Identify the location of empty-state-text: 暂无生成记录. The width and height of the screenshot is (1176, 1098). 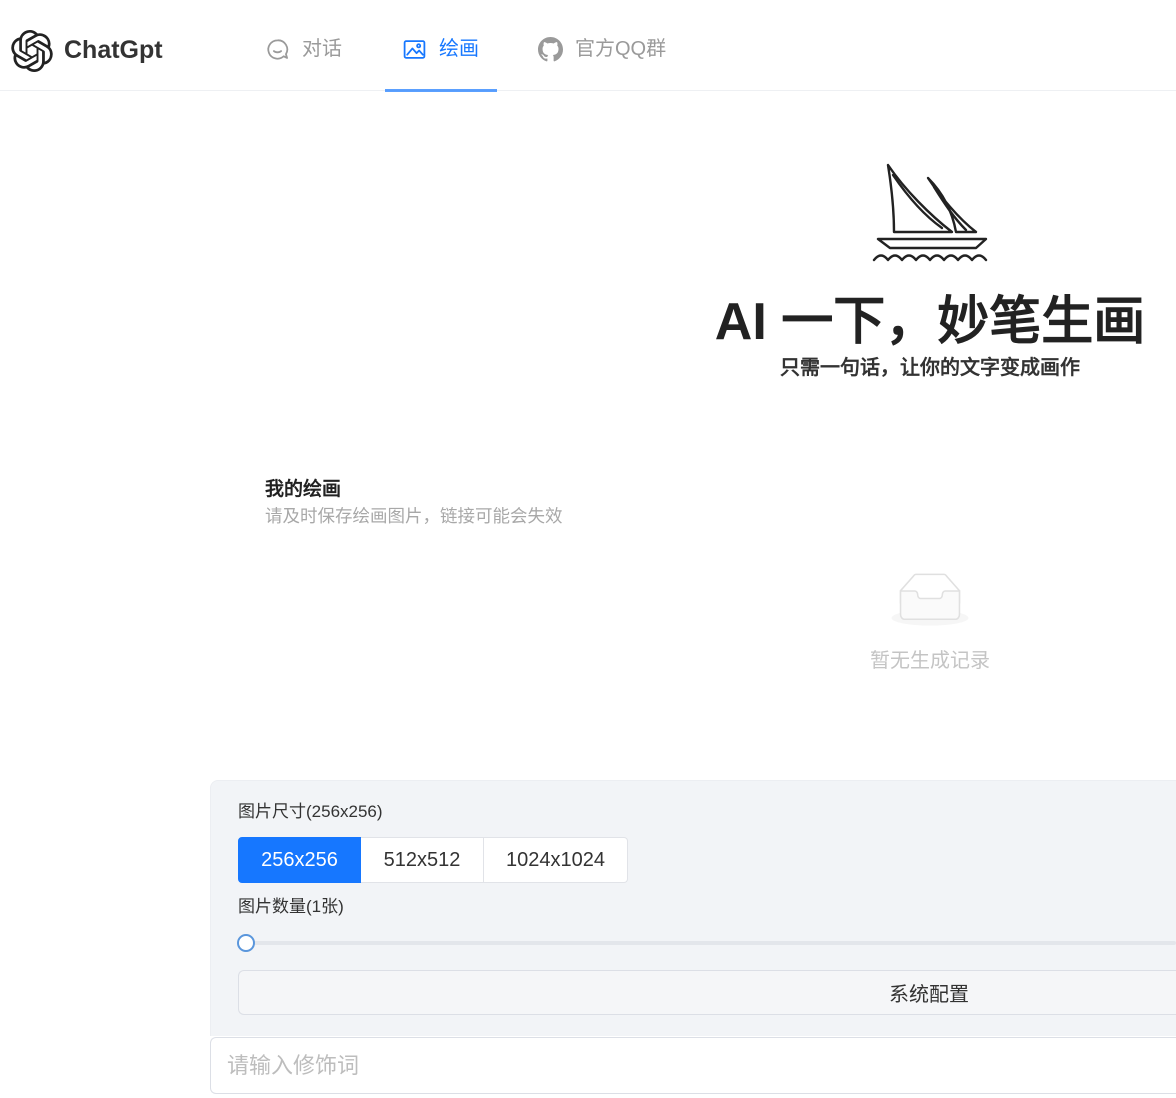
(930, 661).